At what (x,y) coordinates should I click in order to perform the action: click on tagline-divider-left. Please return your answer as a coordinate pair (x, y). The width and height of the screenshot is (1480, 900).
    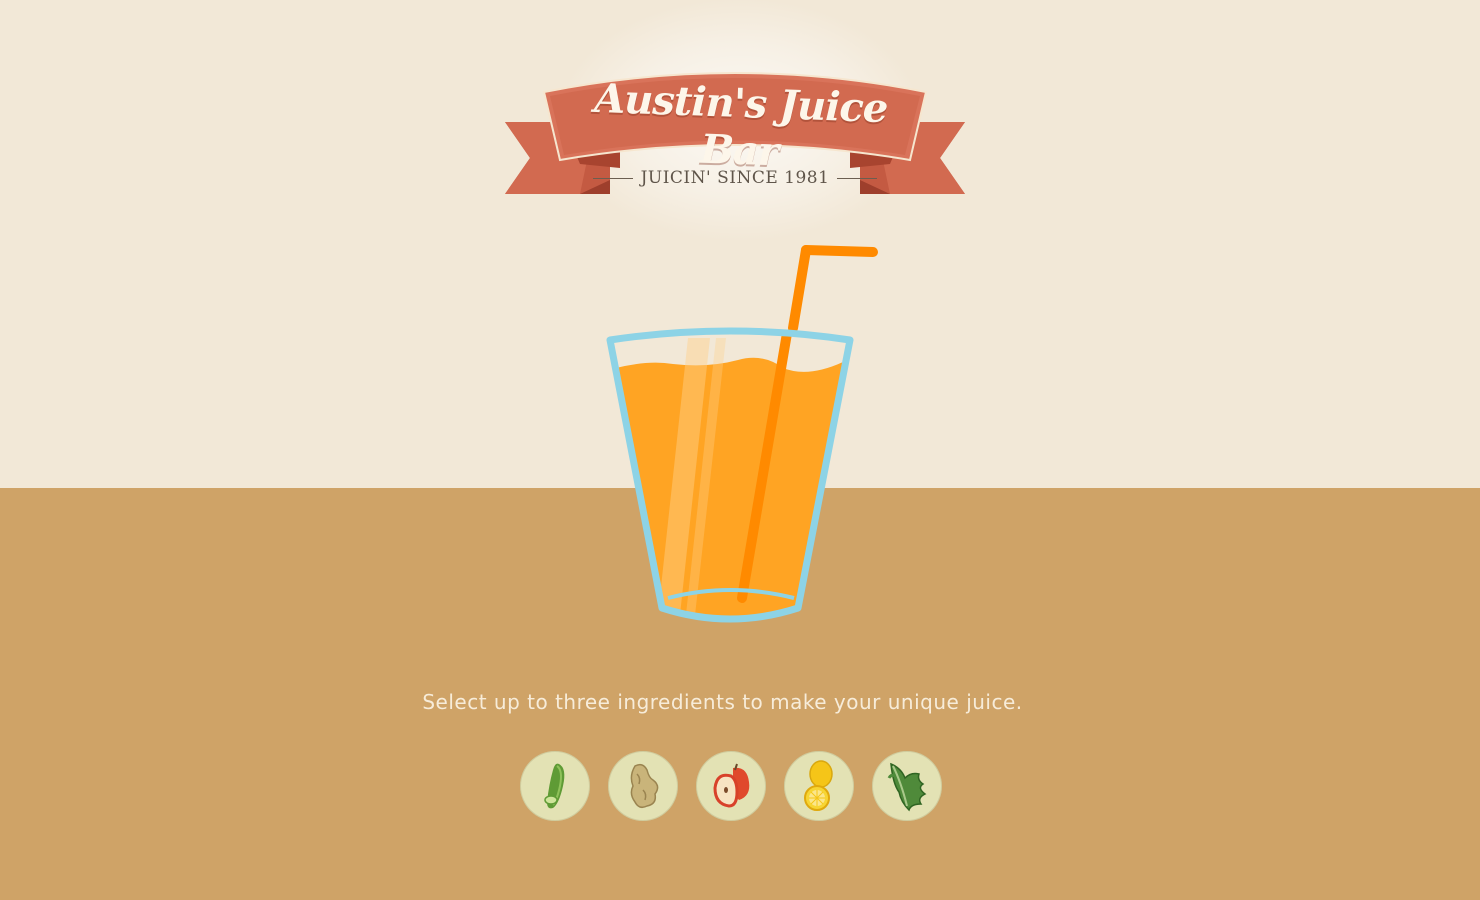
    Looking at the image, I should click on (612, 178).